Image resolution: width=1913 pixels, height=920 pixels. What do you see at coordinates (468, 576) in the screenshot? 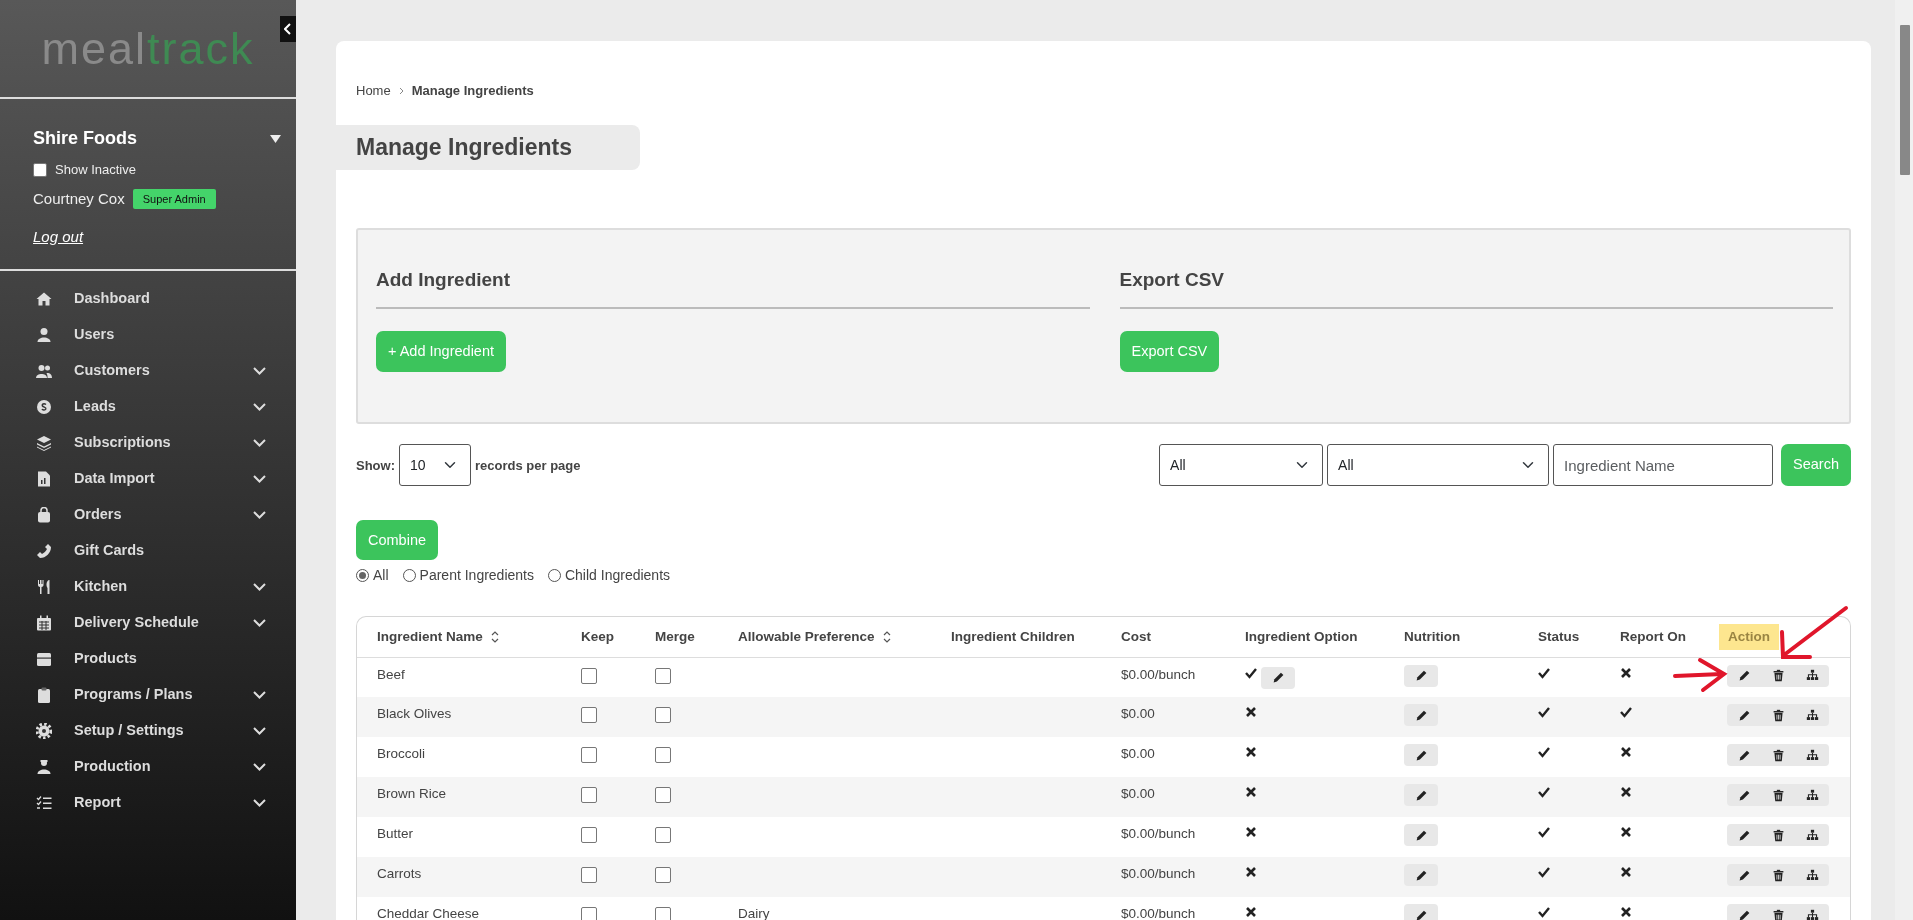
I see `radio-option: Parent Ingredients` at bounding box center [468, 576].